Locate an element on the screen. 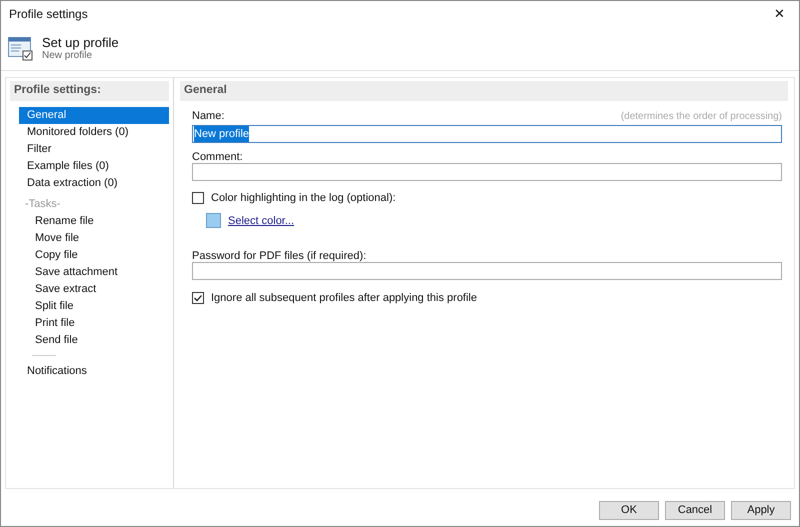  sidebar-item: Move file is located at coordinates (94, 238).